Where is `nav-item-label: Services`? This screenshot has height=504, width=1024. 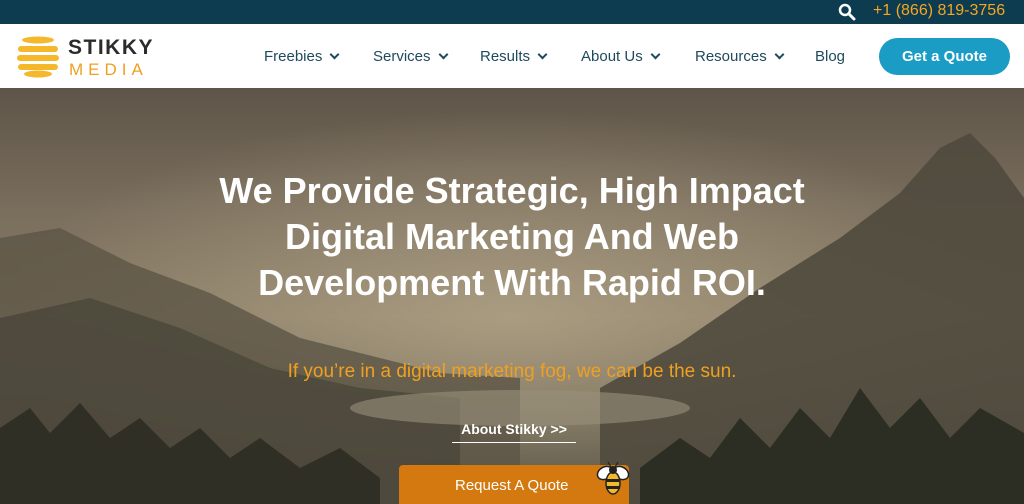 nav-item-label: Services is located at coordinates (402, 56).